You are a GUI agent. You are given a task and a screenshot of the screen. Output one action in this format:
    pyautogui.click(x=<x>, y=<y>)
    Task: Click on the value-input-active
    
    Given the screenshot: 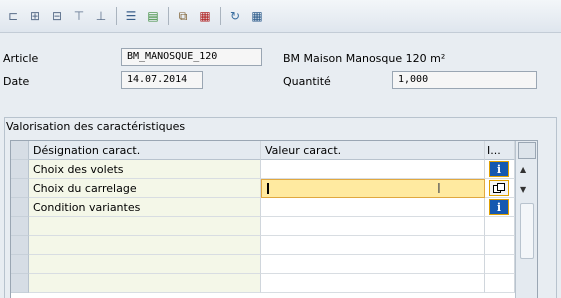 What is the action you would take?
    pyautogui.click(x=373, y=188)
    